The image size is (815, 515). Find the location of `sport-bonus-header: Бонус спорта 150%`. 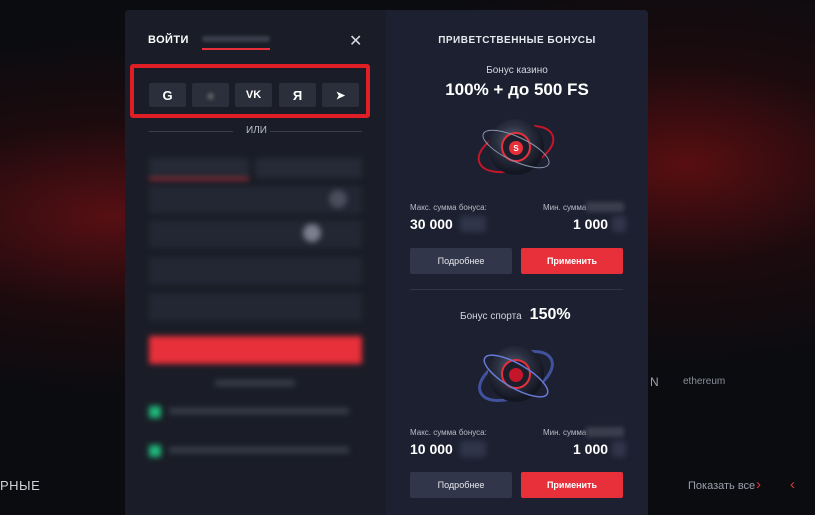

sport-bonus-header: Бонус спорта 150% is located at coordinates (515, 315).